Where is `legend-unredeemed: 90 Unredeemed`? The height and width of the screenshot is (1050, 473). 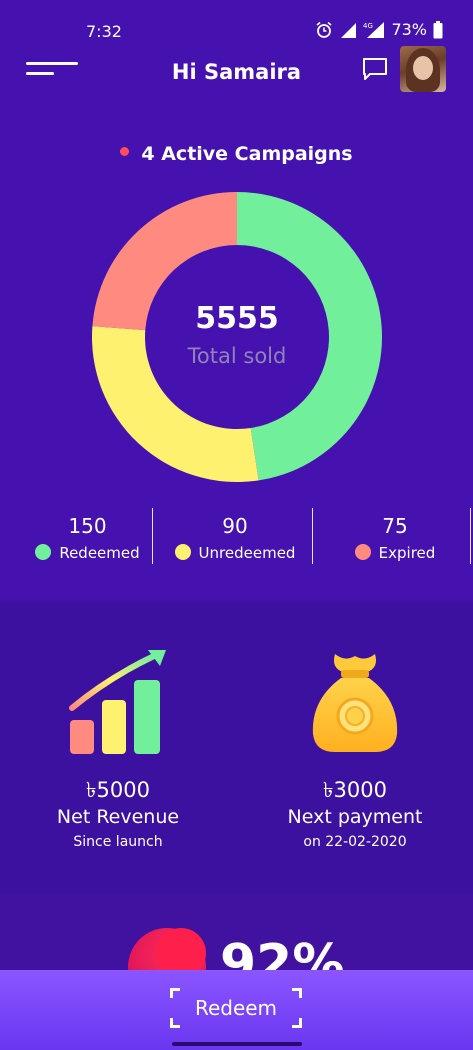
legend-unredeemed: 90 Unredeemed is located at coordinates (235, 537).